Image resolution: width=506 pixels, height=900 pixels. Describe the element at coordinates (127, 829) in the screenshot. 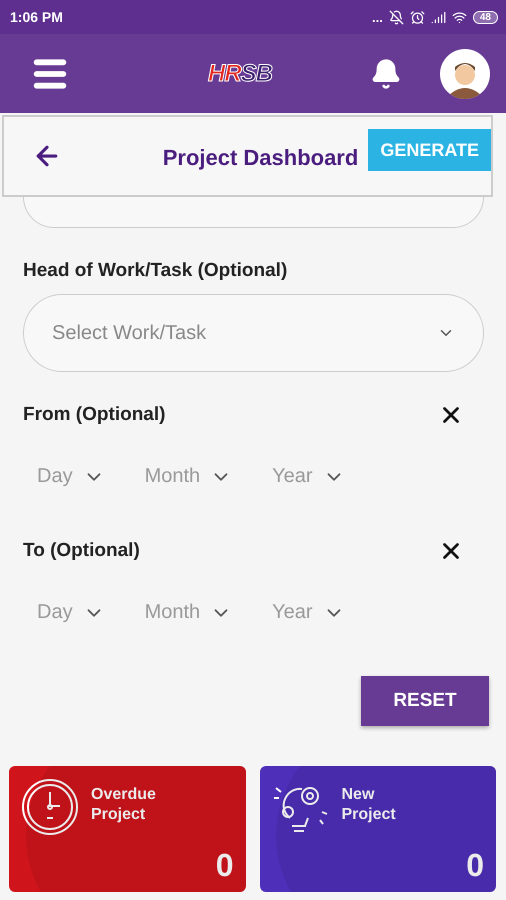

I see `stat-card: Overdue Project 0` at that location.